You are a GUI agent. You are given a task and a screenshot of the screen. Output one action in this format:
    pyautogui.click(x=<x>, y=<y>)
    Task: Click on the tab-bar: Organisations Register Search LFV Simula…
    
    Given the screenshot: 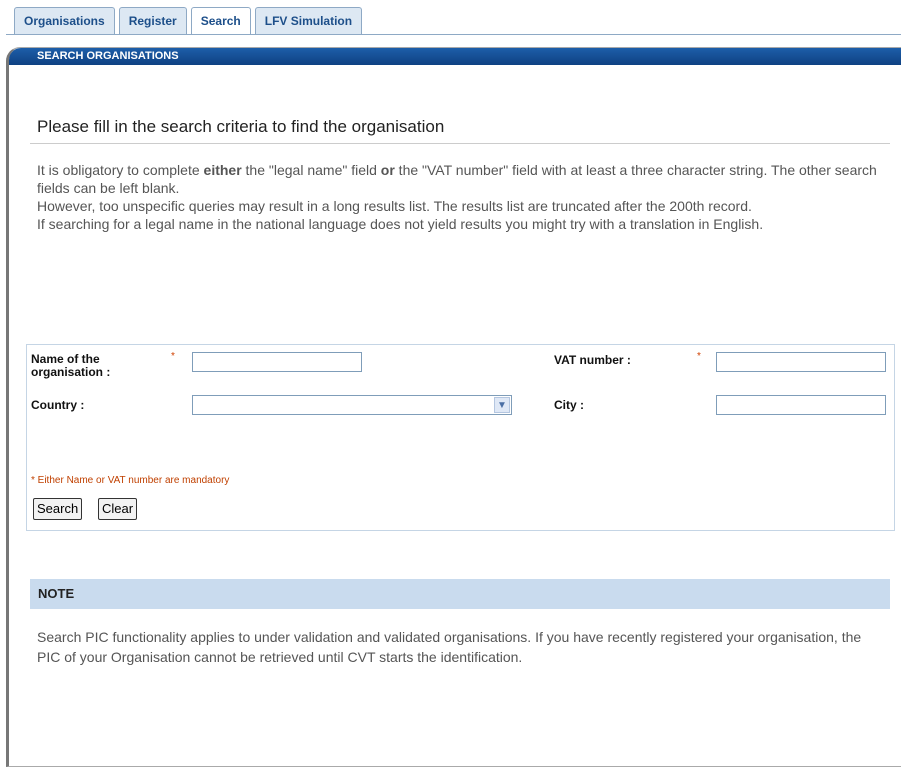 What is the action you would take?
    pyautogui.click(x=190, y=21)
    